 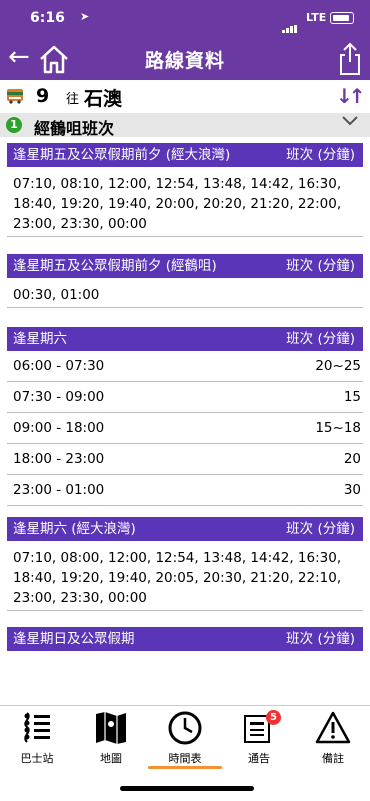 I want to click on tab-label: 時間表, so click(x=185, y=758).